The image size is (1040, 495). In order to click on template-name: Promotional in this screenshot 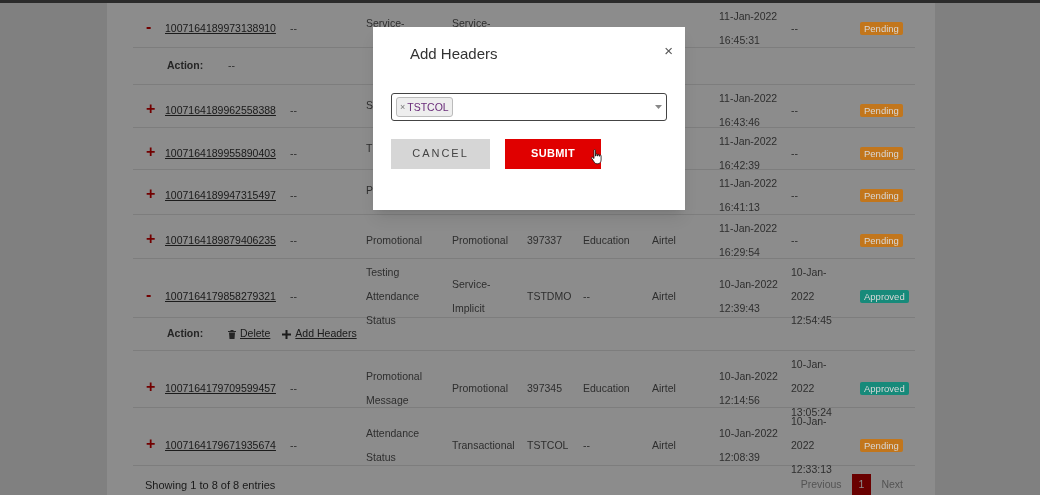, I will do `click(394, 240)`.